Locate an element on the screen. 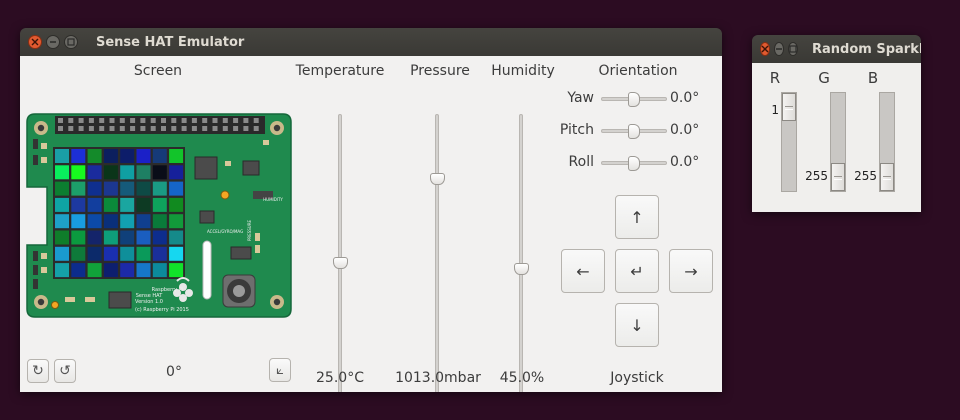  yaw-value: 0.0° is located at coordinates (685, 98).